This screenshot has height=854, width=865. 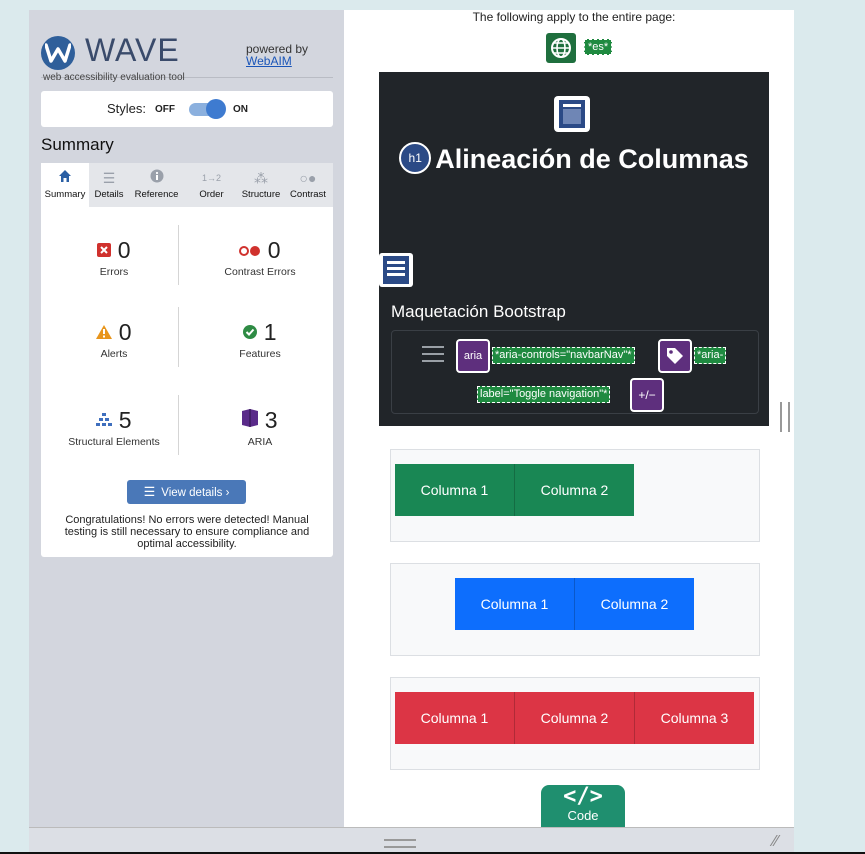 What do you see at coordinates (274, 250) in the screenshot?
I see `contrast-errors-count: 0` at bounding box center [274, 250].